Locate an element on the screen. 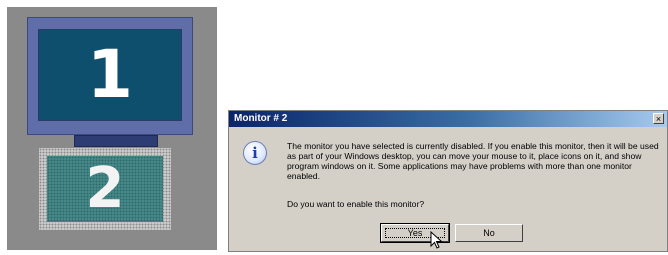 The width and height of the screenshot is (668, 255). close-icon: × is located at coordinates (658, 118).